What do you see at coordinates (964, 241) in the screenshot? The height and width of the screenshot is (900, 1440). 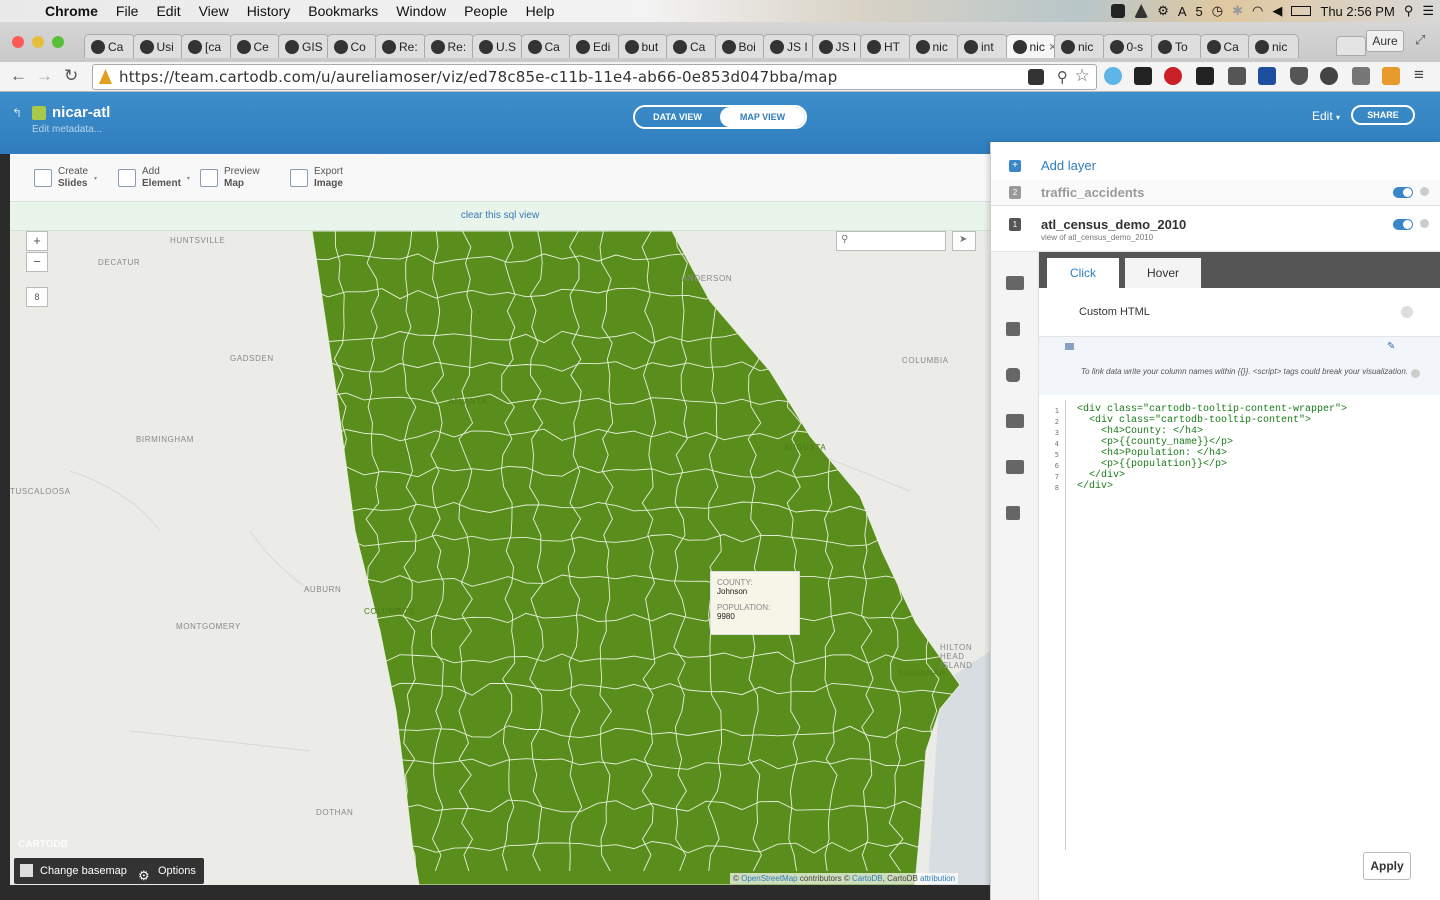 I see `map-share-button: ➤` at bounding box center [964, 241].